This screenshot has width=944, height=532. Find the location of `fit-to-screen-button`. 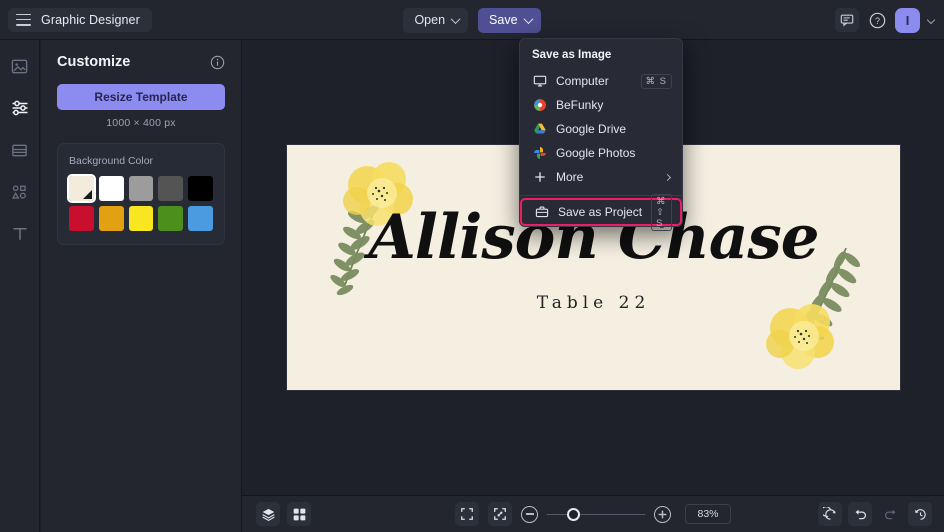

fit-to-screen-button is located at coordinates (467, 514).